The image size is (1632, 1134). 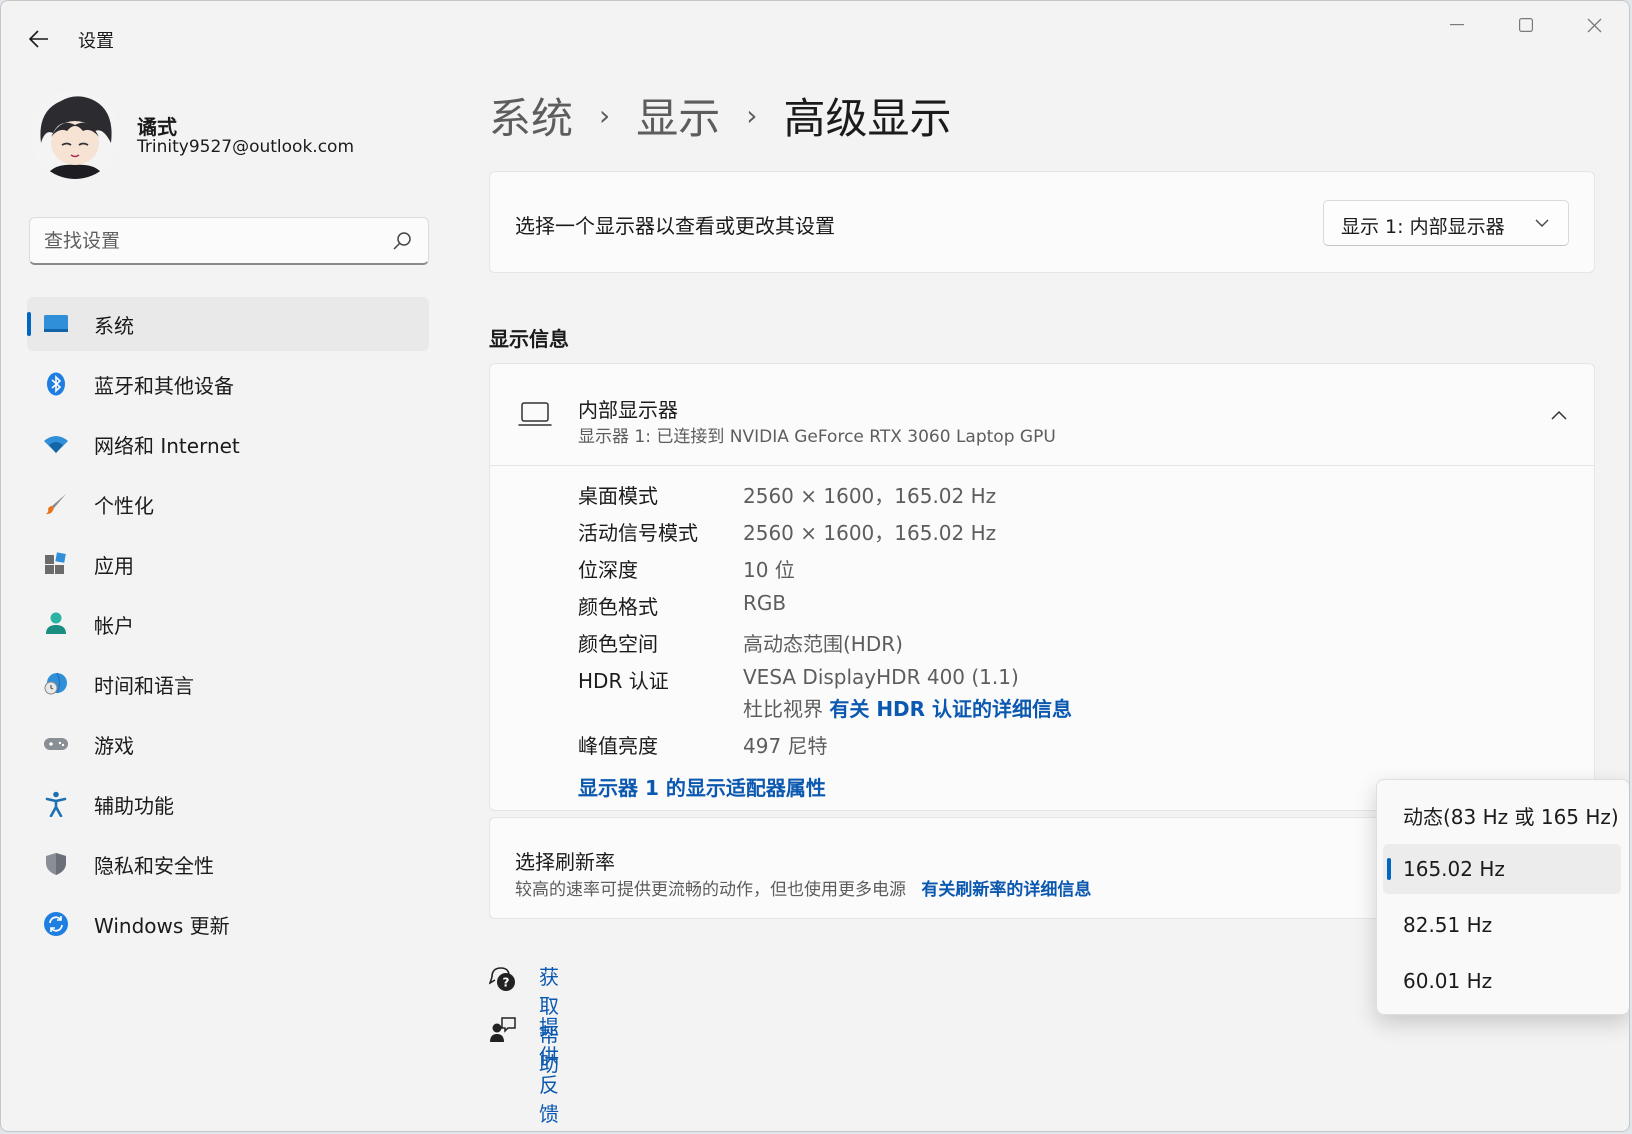 I want to click on sidebar-item-windows-update: Windows 更新, so click(x=228, y=924).